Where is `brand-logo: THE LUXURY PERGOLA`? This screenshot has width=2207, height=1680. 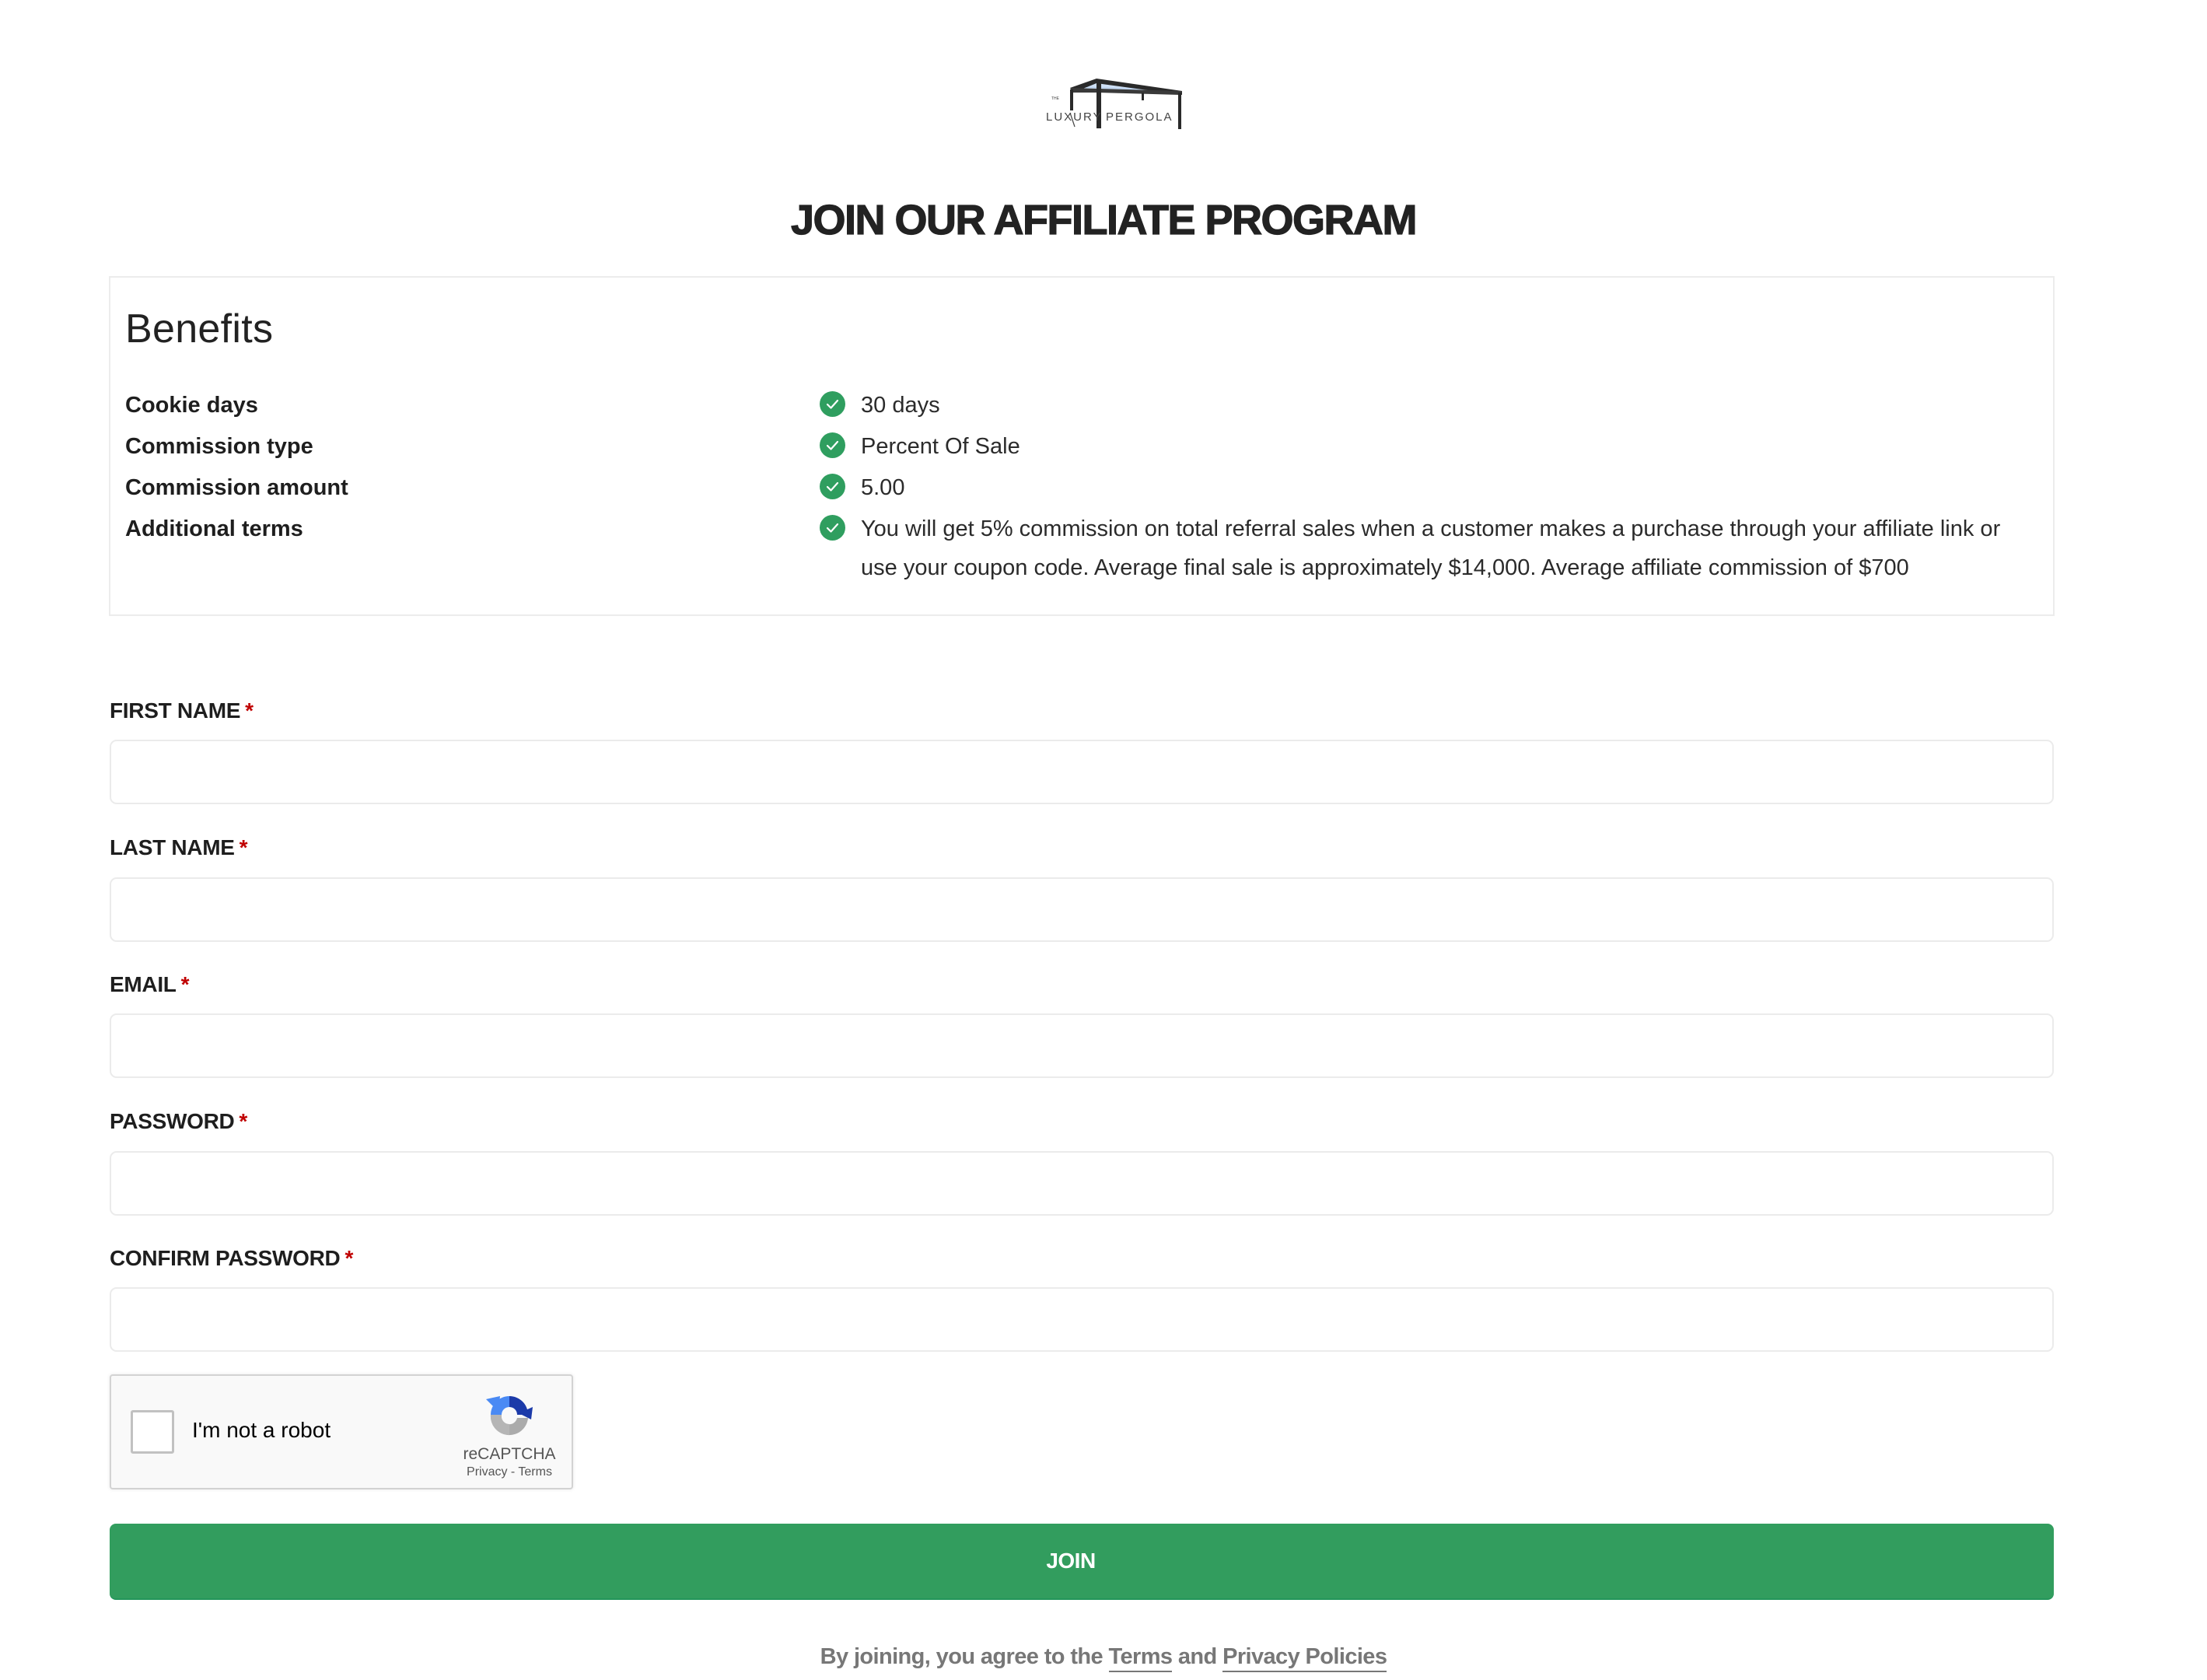
brand-logo: THE LUXURY PERGOLA is located at coordinates (1116, 105).